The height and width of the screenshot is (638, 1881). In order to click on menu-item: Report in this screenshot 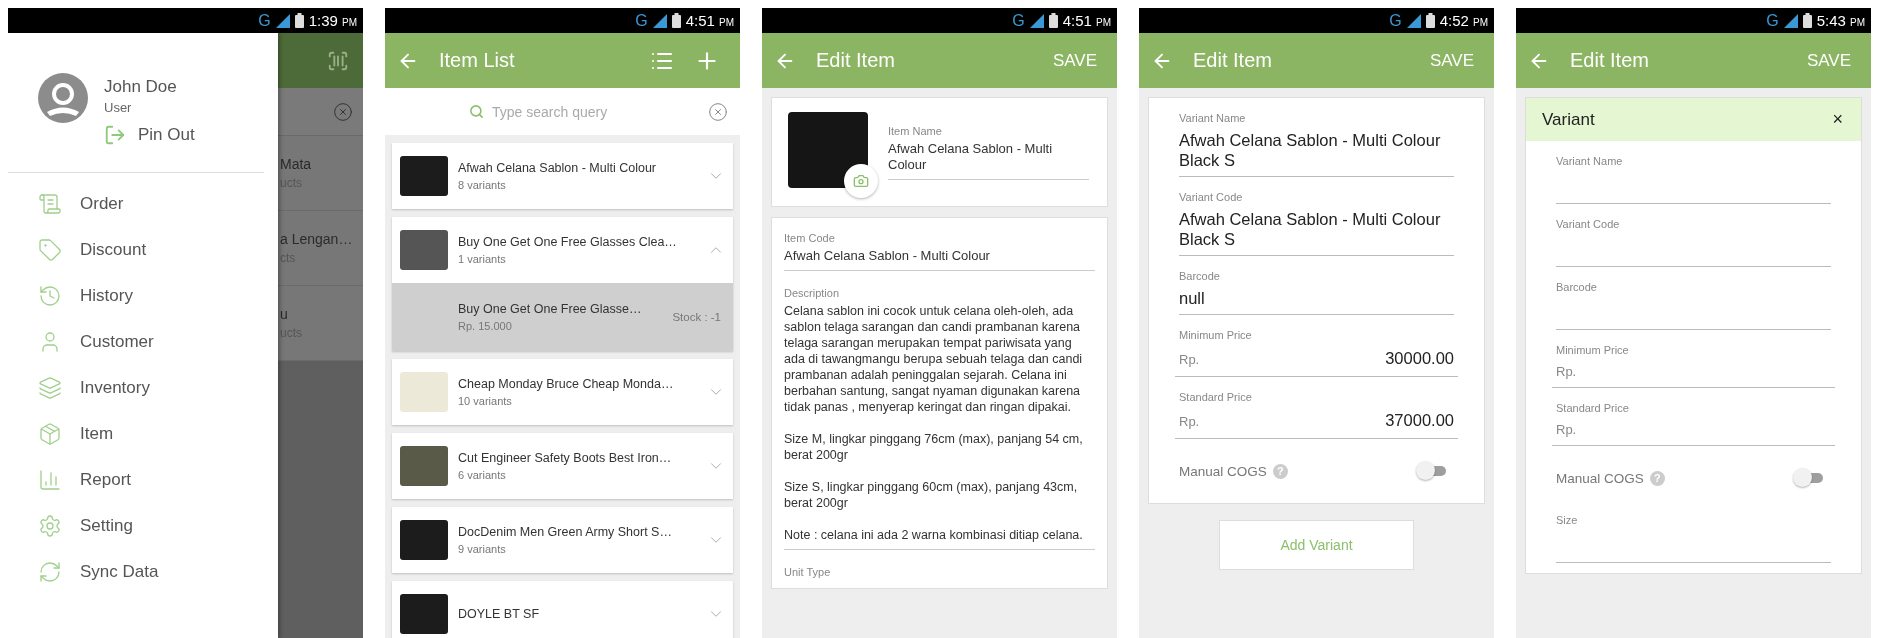, I will do `click(143, 480)`.